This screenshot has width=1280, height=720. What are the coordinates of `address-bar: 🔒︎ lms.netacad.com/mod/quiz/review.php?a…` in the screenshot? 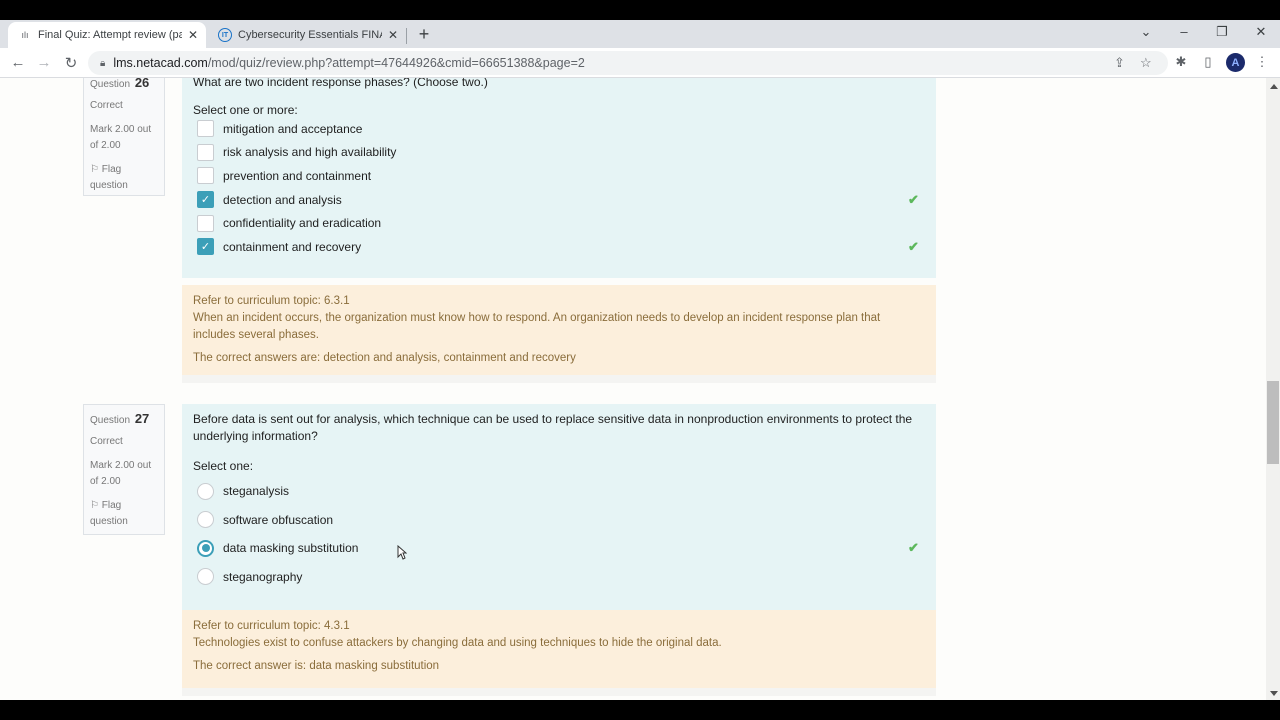 It's located at (628, 63).